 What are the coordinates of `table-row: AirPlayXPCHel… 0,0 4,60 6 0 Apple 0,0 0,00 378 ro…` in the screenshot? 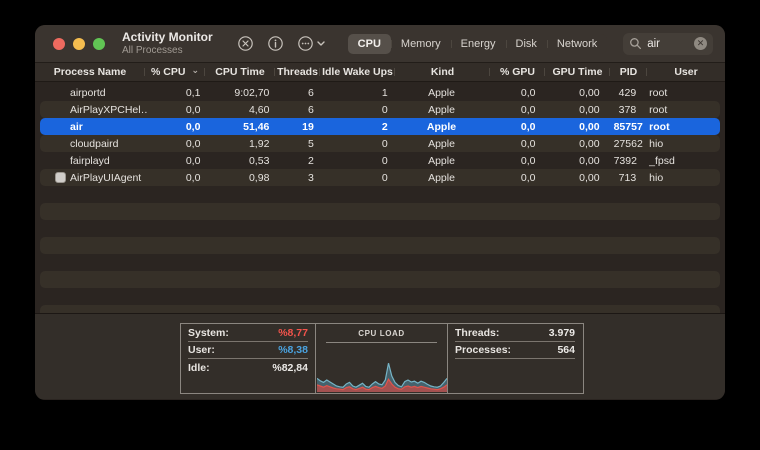 It's located at (380, 109).